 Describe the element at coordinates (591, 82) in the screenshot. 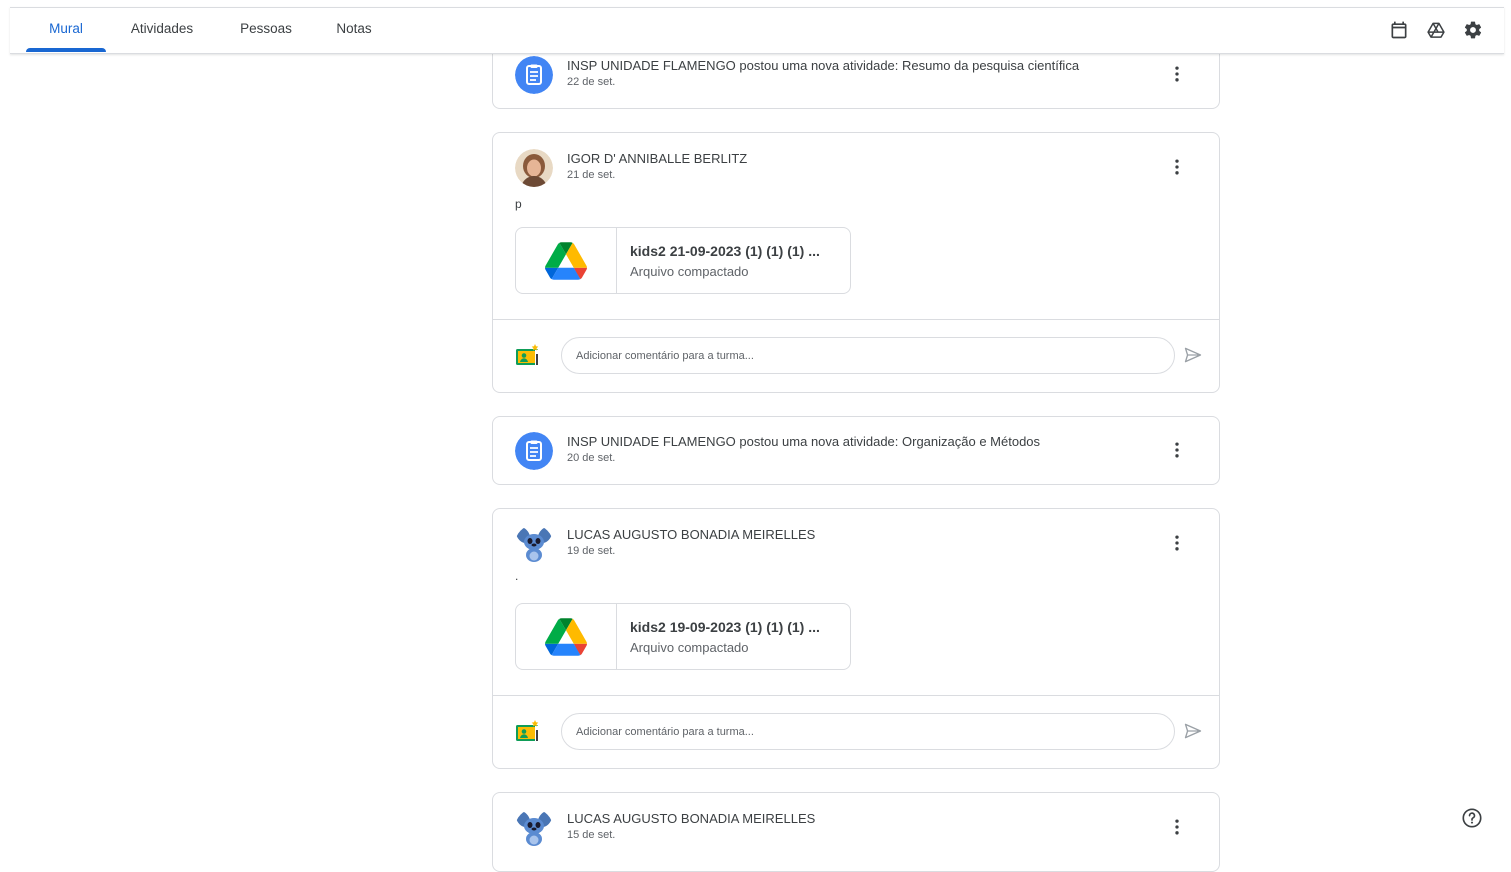

I see `post-date: 22 de set.` at that location.